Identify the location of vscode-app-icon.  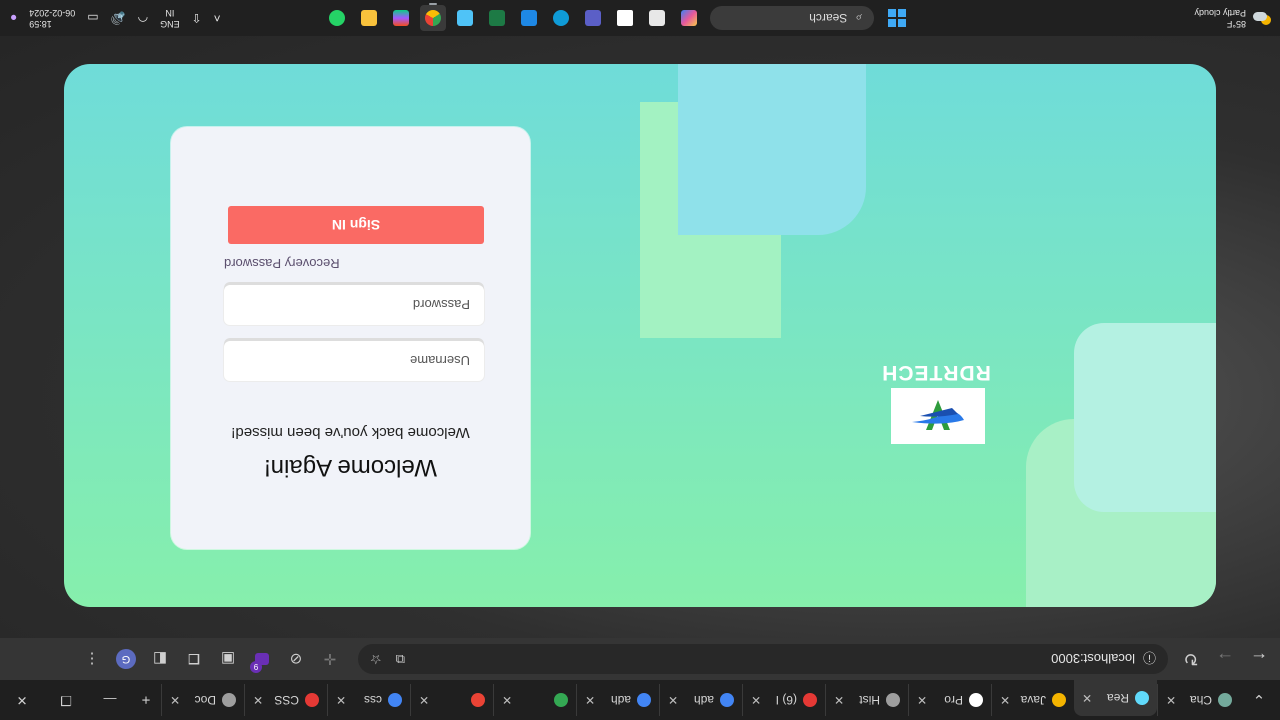
(529, 18).